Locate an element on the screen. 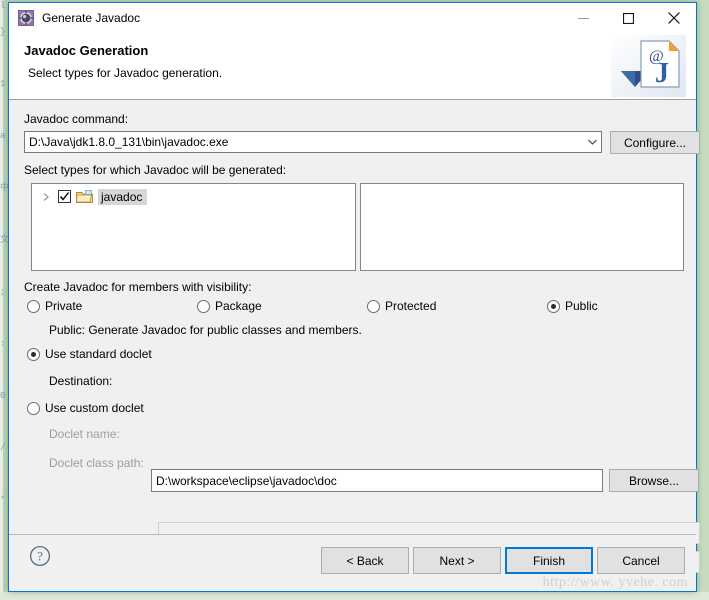 Image resolution: width=709 pixels, height=600 pixels. destination-input: D:\workspace\eclipse\javadoc\doc is located at coordinates (377, 480).